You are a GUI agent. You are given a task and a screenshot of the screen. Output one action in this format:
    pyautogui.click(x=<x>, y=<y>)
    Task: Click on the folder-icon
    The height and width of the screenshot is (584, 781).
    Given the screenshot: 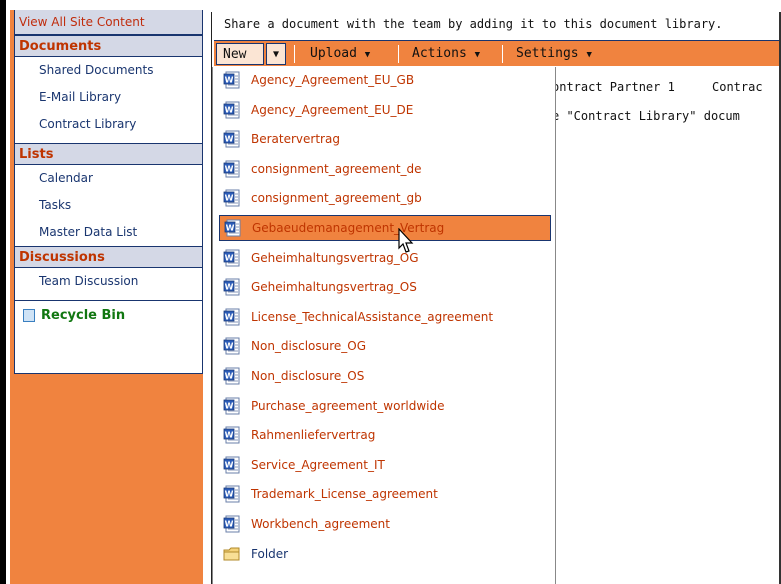 What is the action you would take?
    pyautogui.click(x=232, y=554)
    